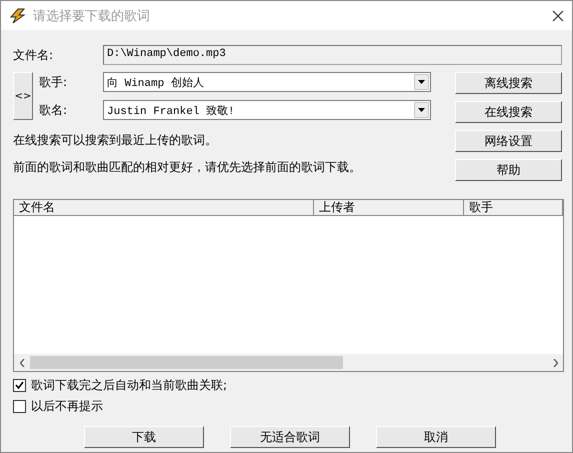  What do you see at coordinates (33, 55) in the screenshot?
I see `file-label: 文件名:` at bounding box center [33, 55].